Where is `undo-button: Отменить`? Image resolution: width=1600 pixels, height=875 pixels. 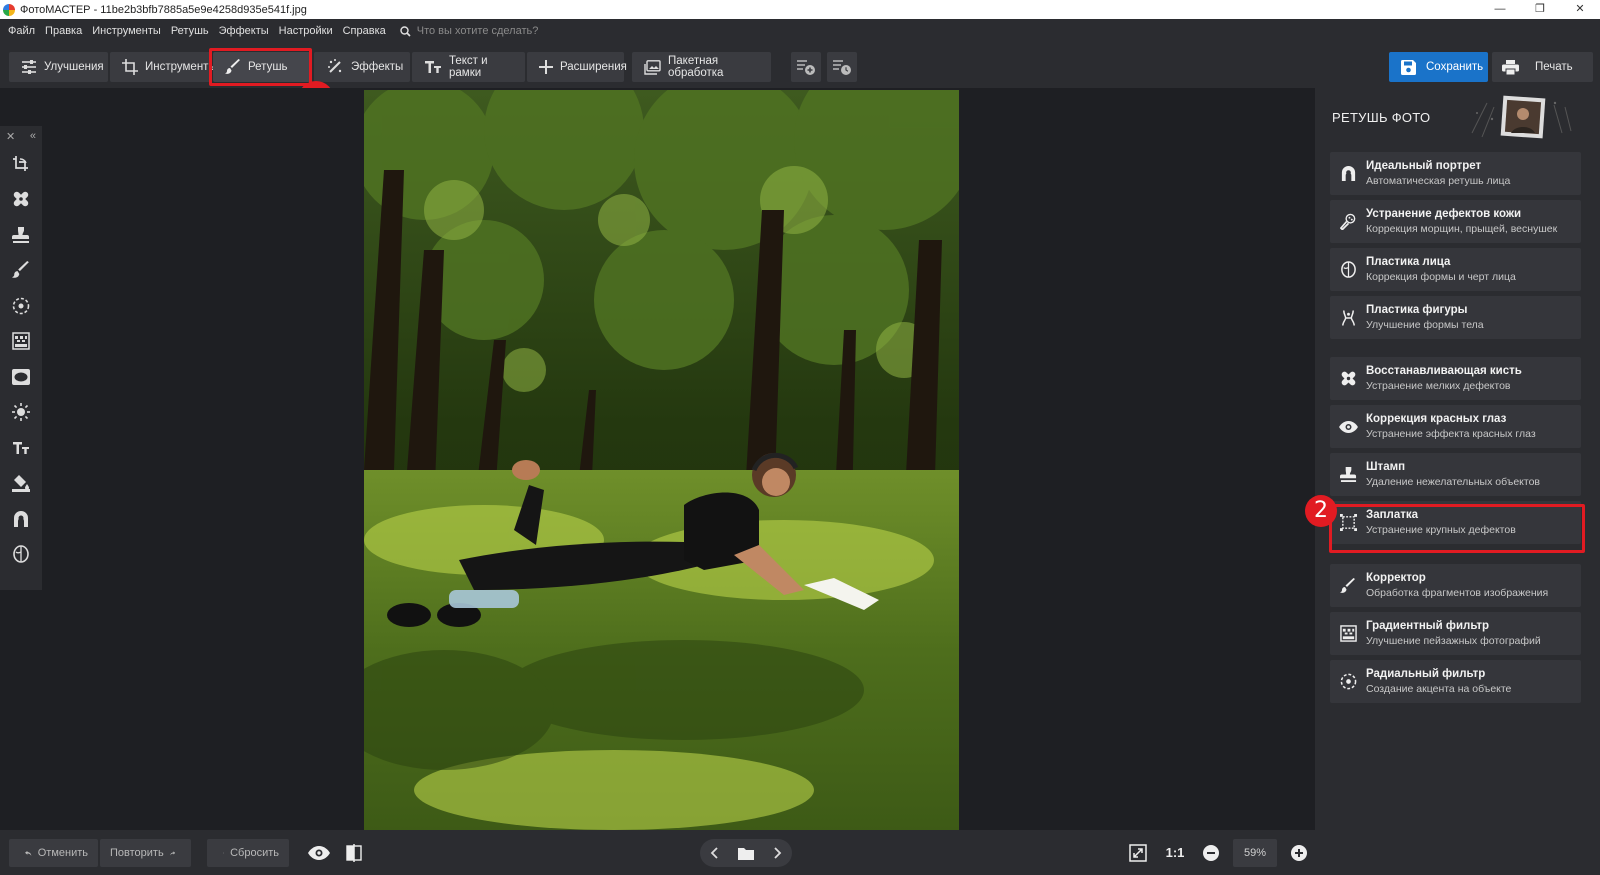
undo-button: Отменить is located at coordinates (53, 853).